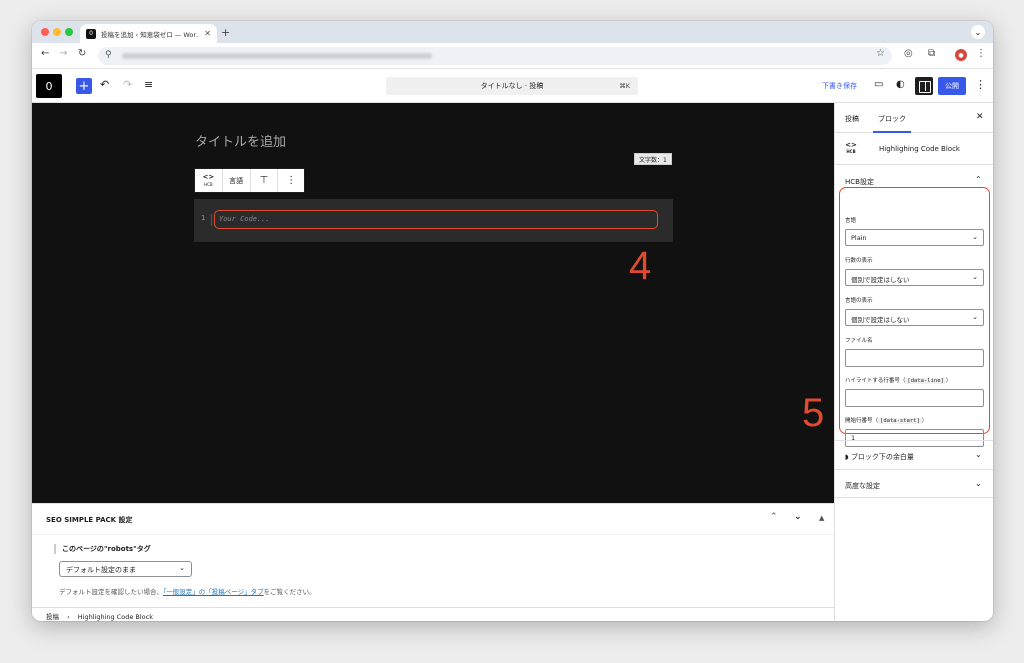 The width and height of the screenshot is (1024, 663). Describe the element at coordinates (225, 32) in the screenshot. I see `new-tab-button: +` at that location.